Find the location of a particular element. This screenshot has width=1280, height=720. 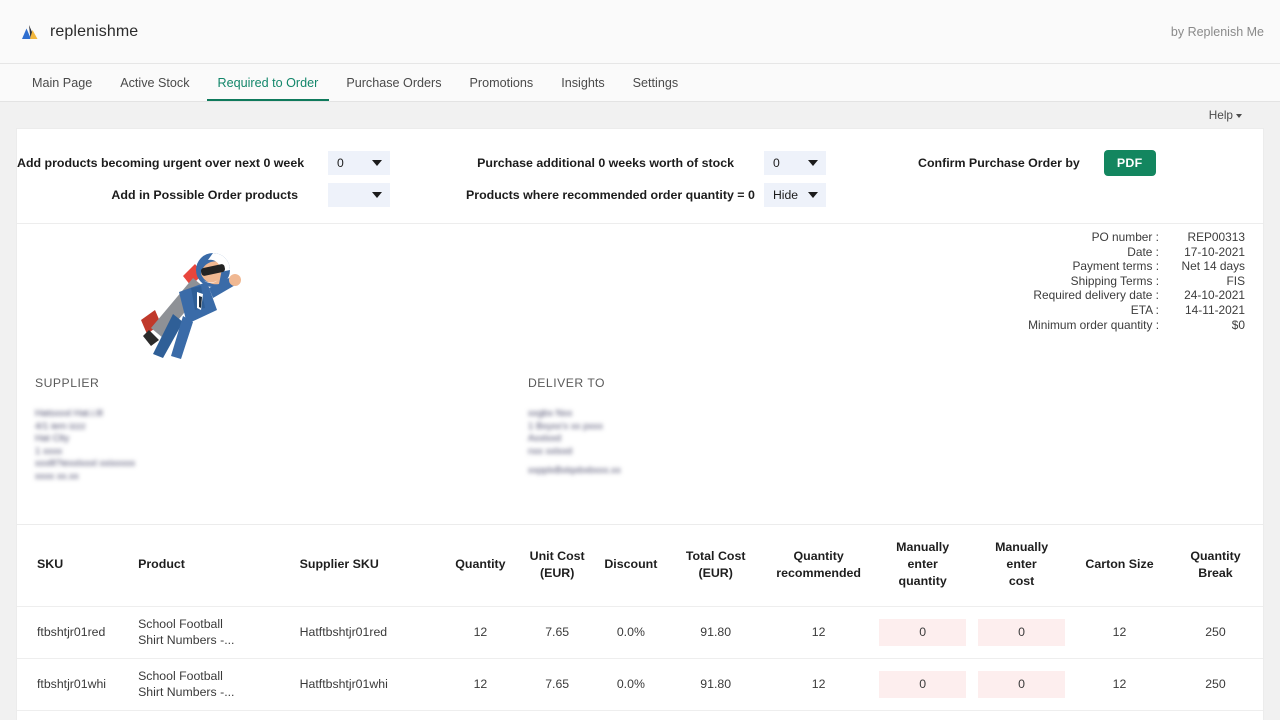

cell-unit-cost is located at coordinates (557, 715).